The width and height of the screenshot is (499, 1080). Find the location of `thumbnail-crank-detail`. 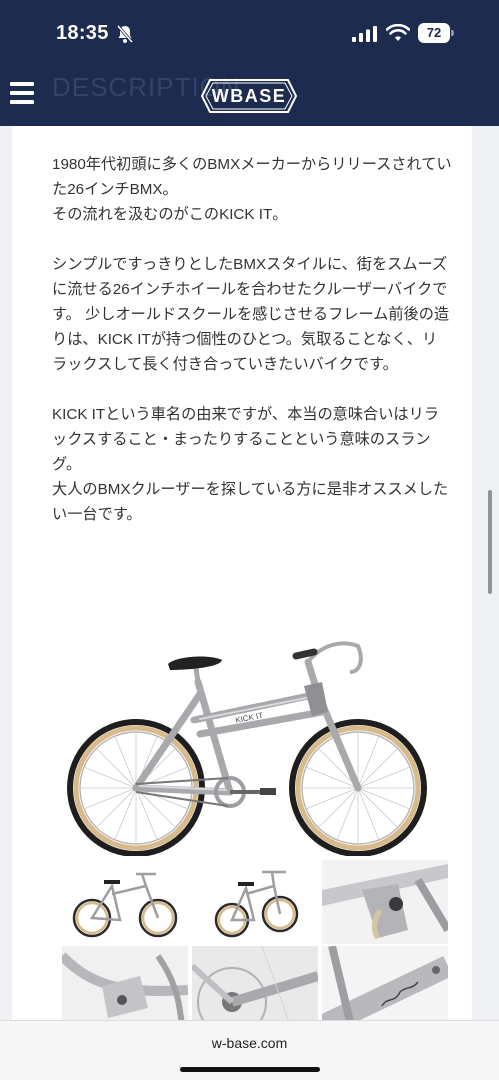

thumbnail-crank-detail is located at coordinates (255, 983).